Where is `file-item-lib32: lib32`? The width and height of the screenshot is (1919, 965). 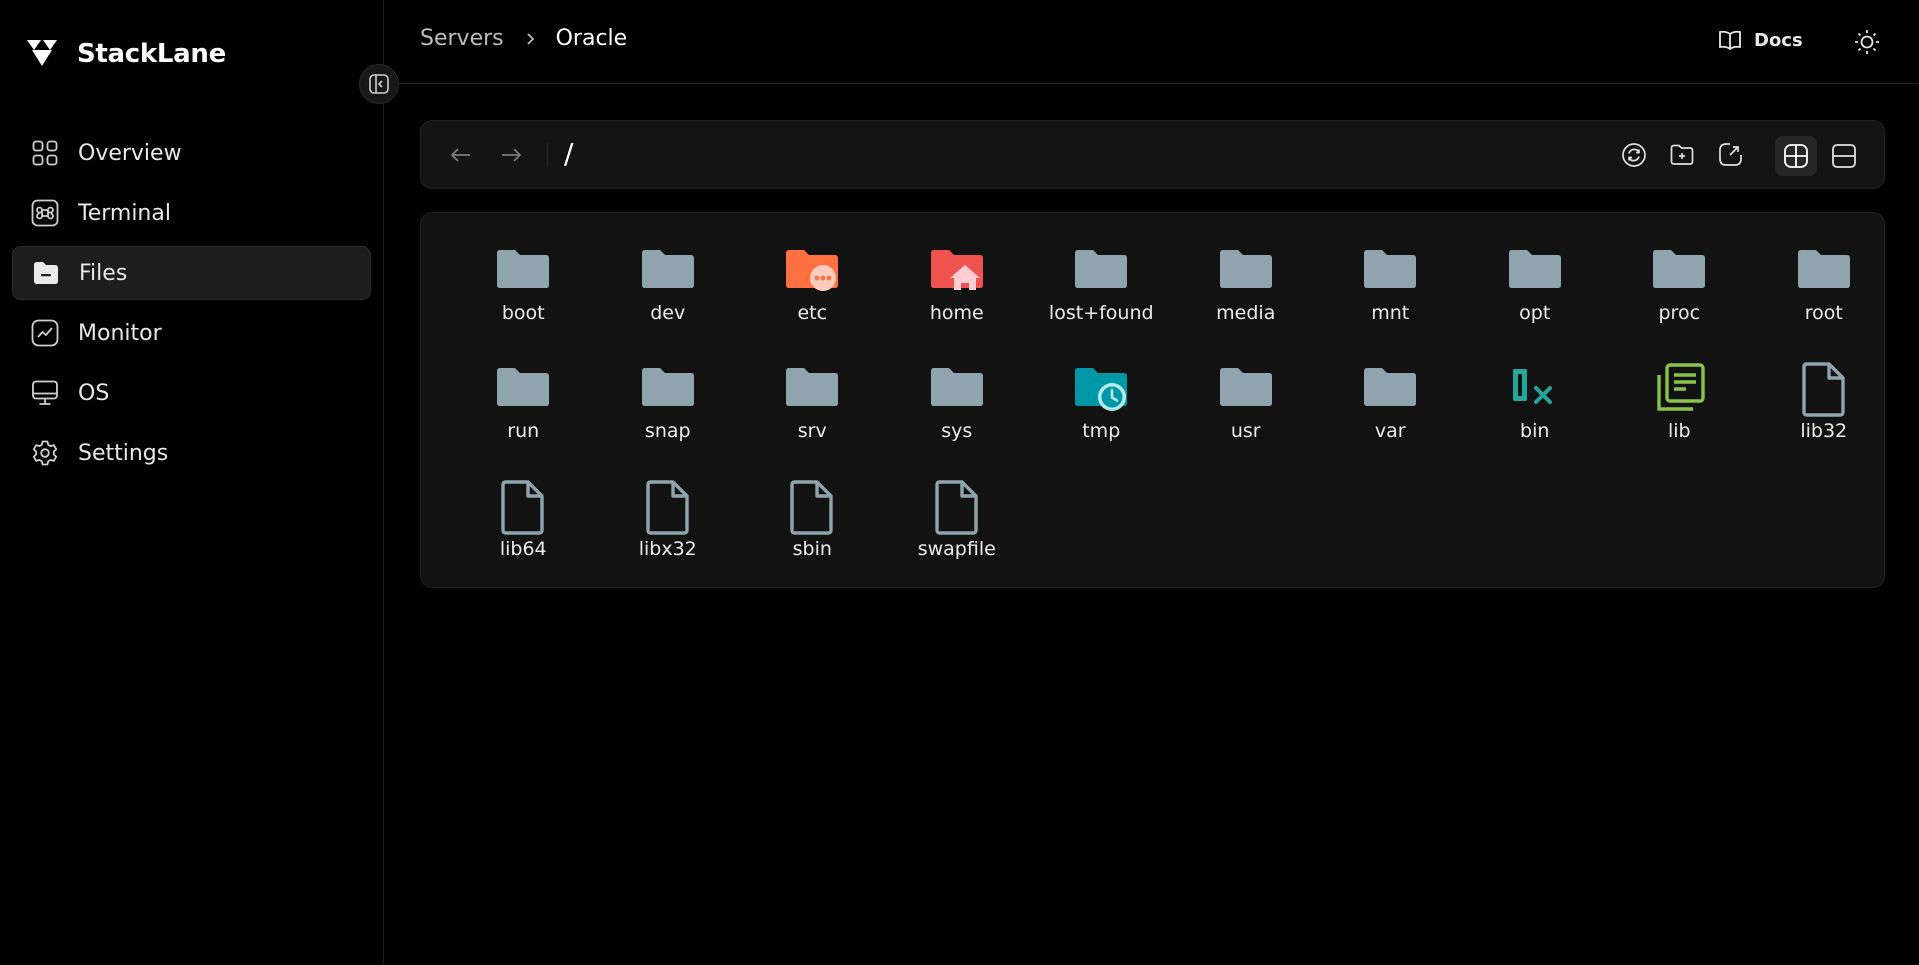
file-item-lib32: lib32 is located at coordinates (1824, 420).